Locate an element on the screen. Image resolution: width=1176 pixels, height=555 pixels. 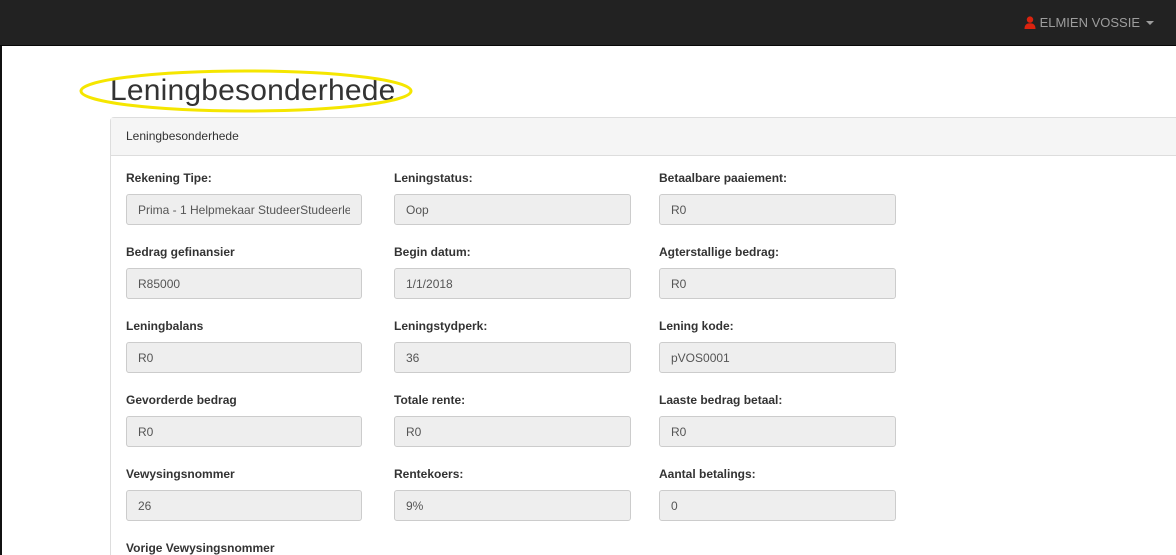
field-label: Bedrag gefinansier is located at coordinates (180, 252).